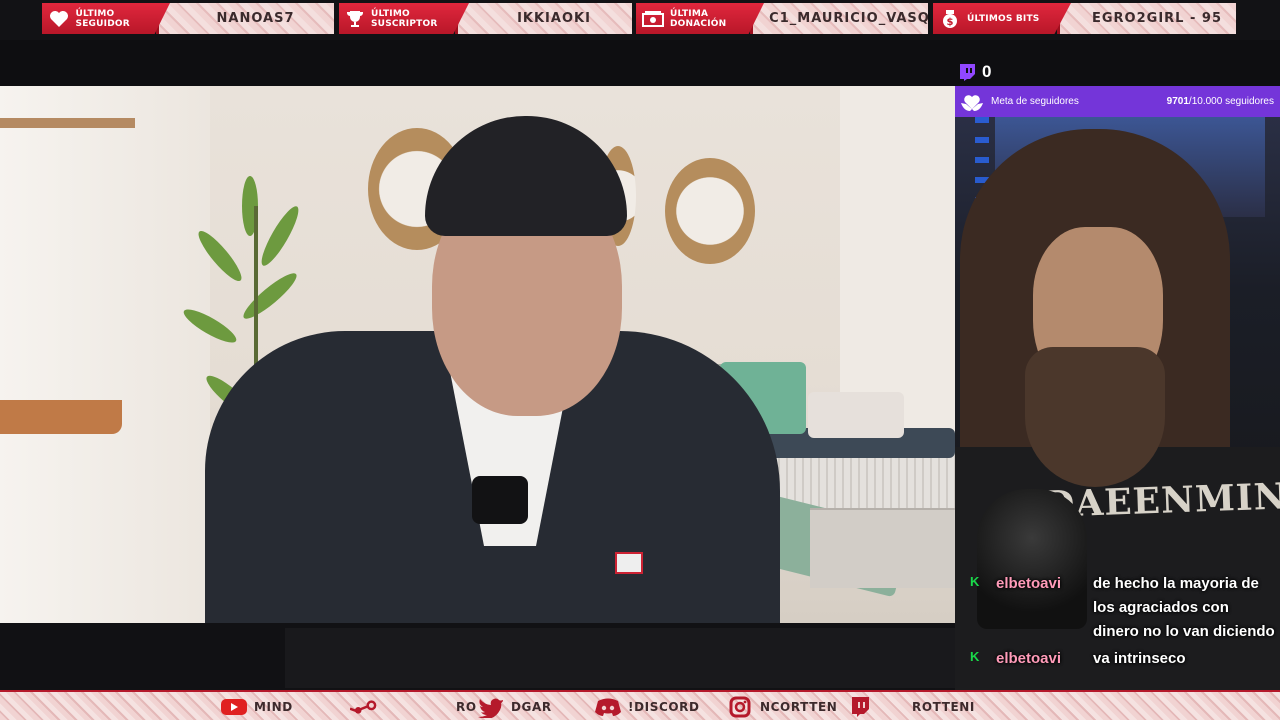  Describe the element at coordinates (1177, 101) in the screenshot. I see `goal-current: 9701` at that location.